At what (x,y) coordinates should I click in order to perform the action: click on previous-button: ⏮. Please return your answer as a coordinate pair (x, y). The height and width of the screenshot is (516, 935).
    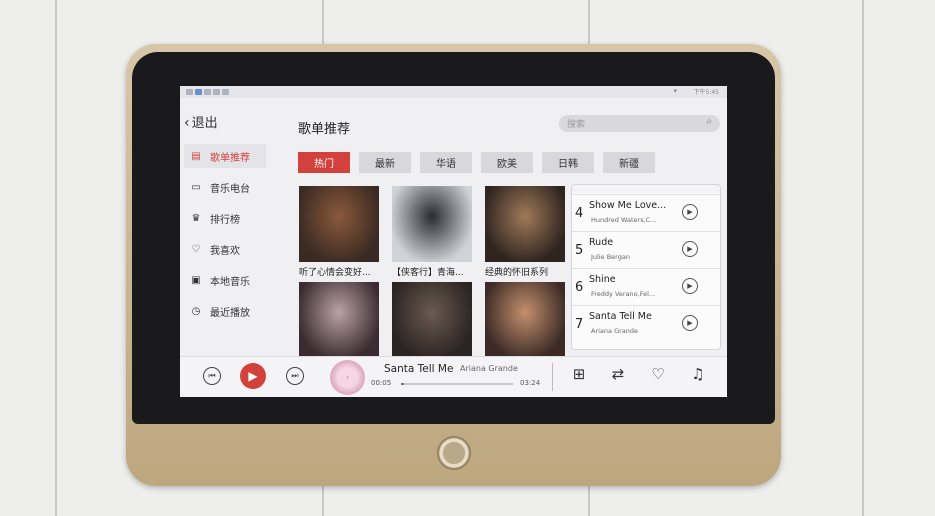
    Looking at the image, I should click on (212, 376).